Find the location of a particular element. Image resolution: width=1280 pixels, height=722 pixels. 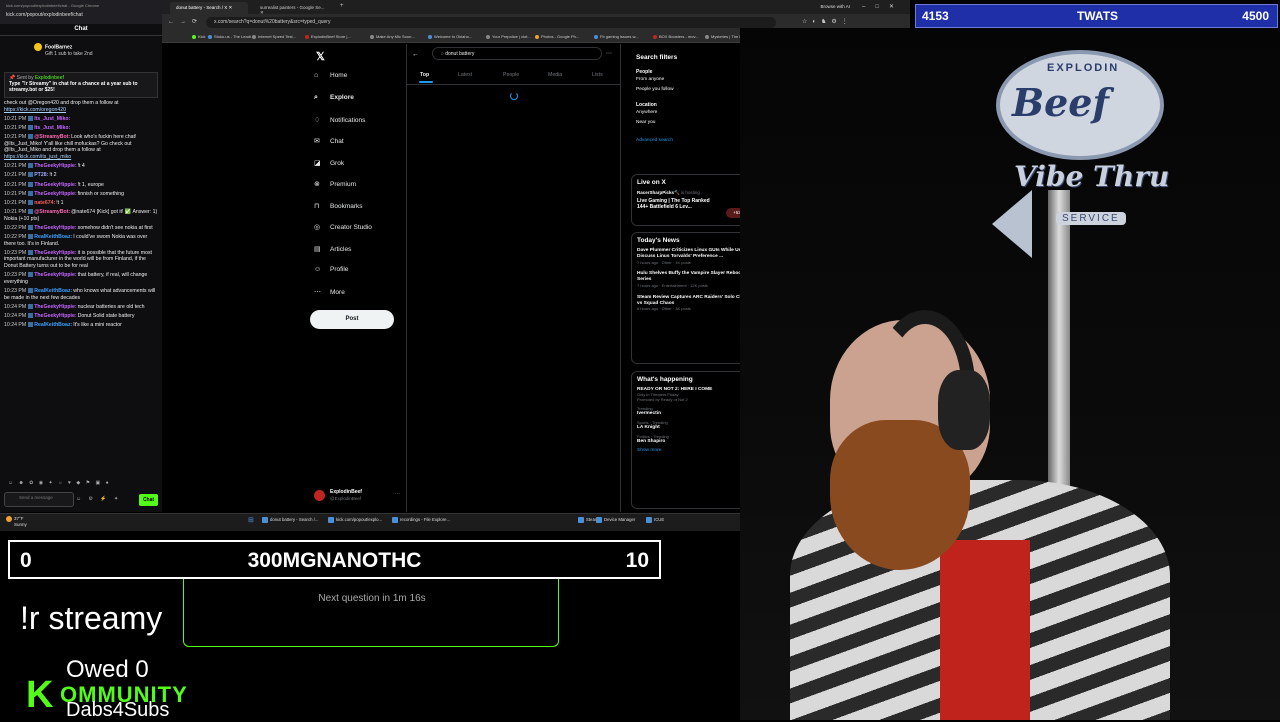

tab-google-search: surrealist painters - Google Se... ✕ is located at coordinates (294, 8).